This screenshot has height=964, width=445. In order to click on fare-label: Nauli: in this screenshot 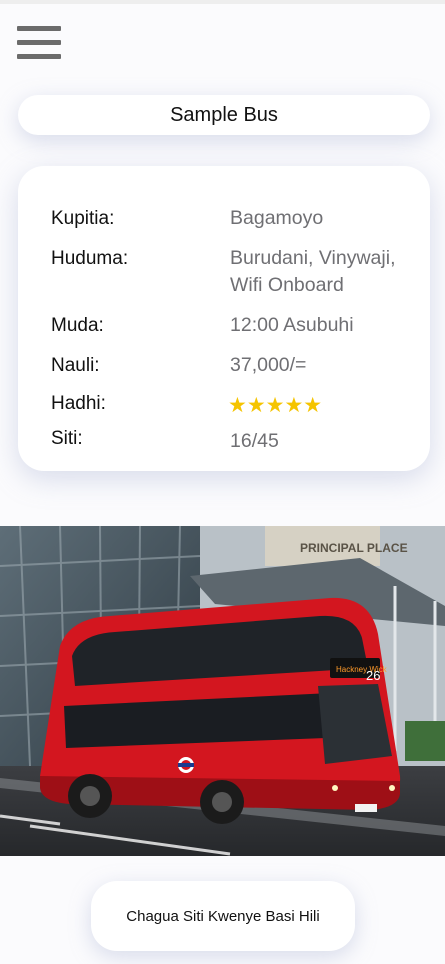, I will do `click(75, 365)`.